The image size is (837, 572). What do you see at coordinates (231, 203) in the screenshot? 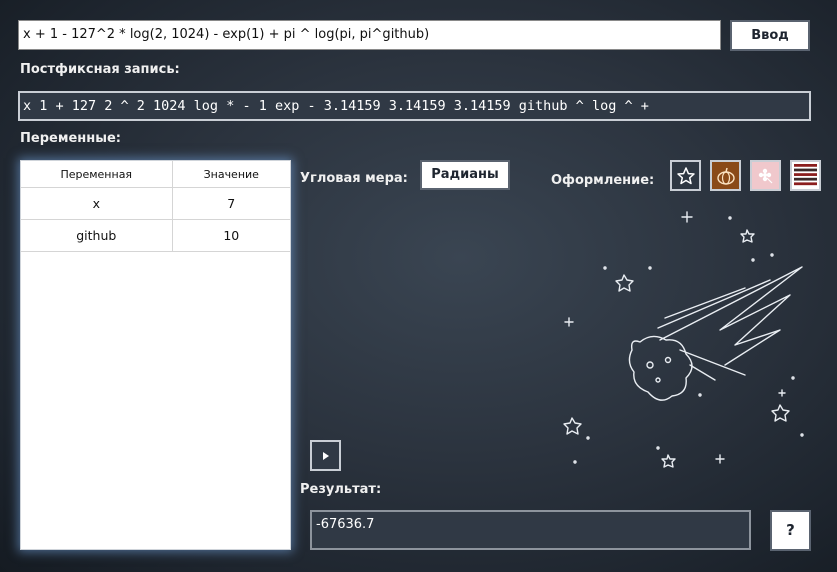
I see `variable-value-cell: 7` at bounding box center [231, 203].